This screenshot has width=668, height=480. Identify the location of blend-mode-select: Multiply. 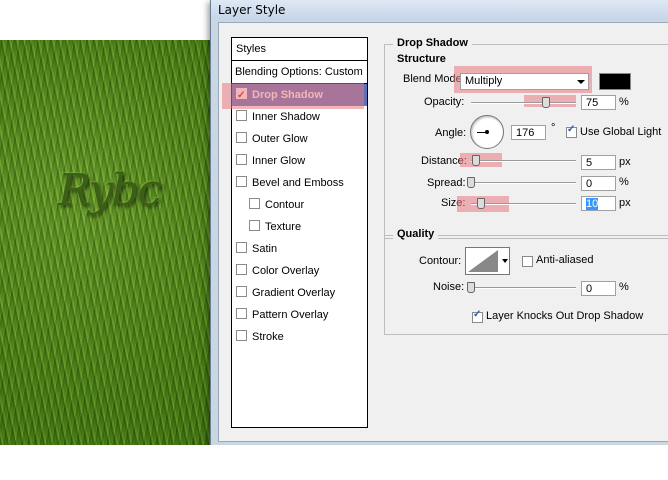
(524, 81).